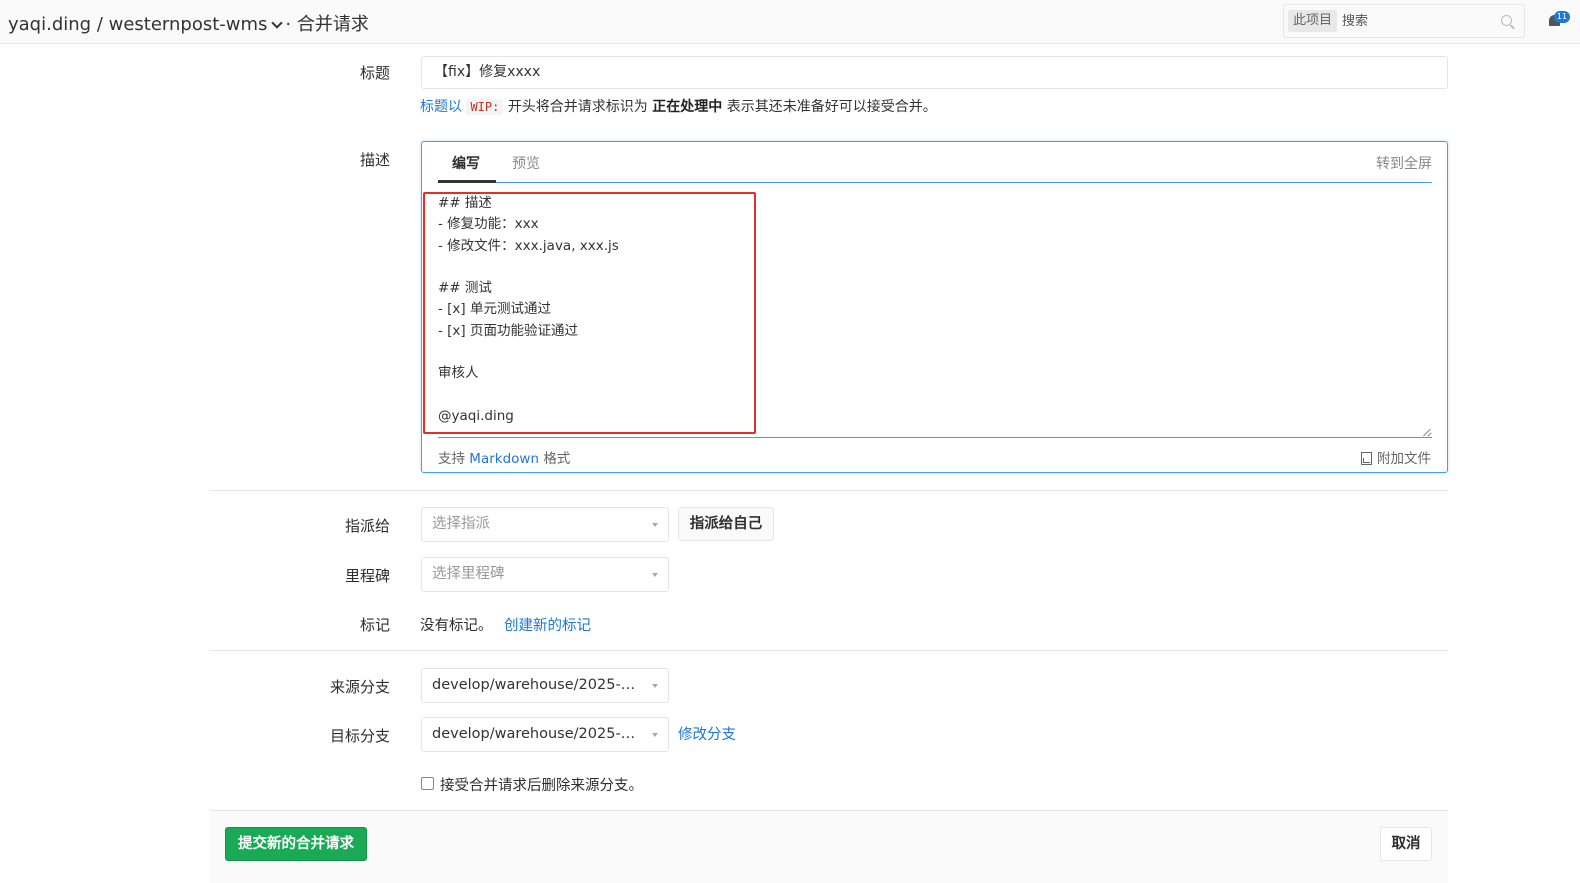  Describe the element at coordinates (829, 846) in the screenshot. I see `form-actions` at that location.